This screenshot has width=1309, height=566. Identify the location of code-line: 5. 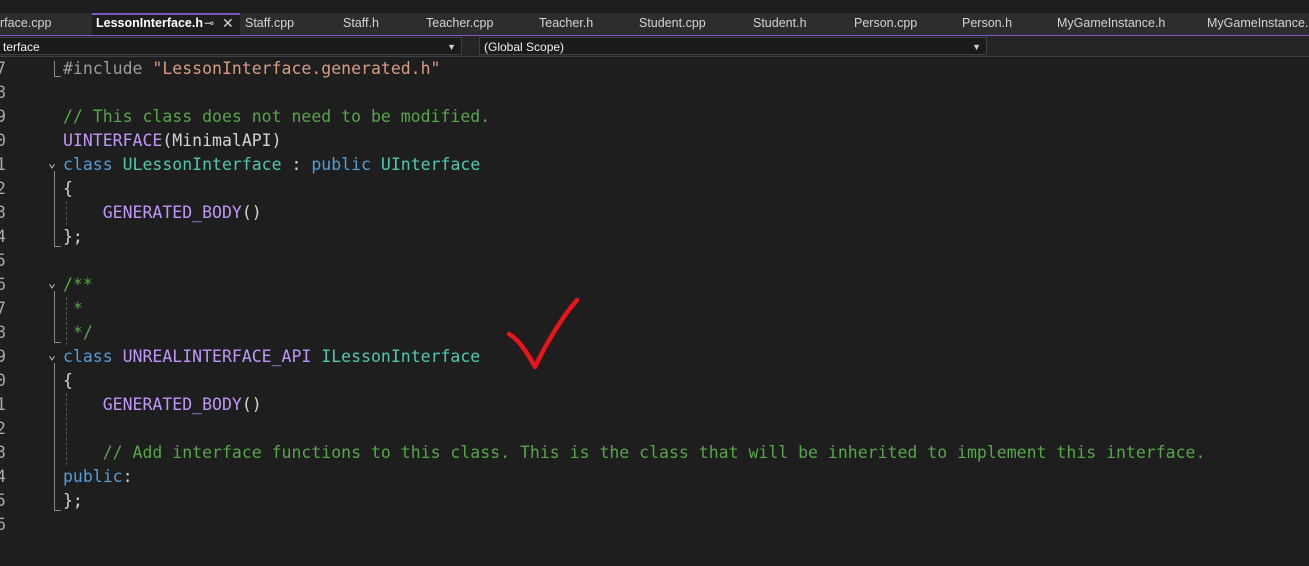
(654, 261).